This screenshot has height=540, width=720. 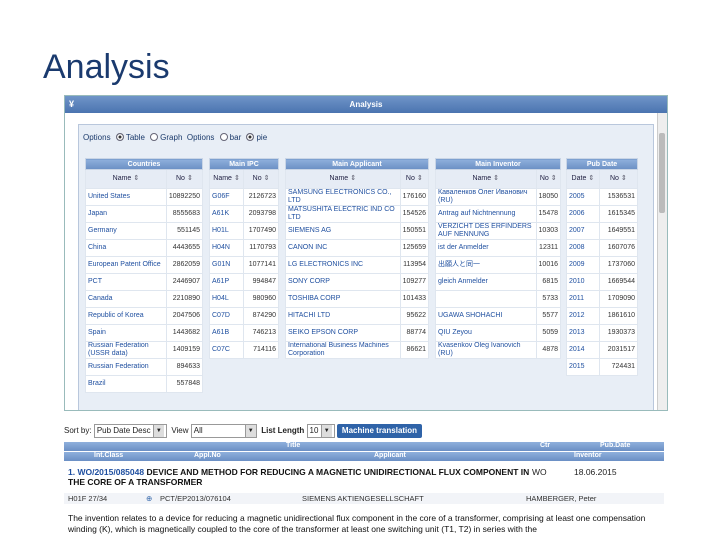 I want to click on table-row: G01N 1077141, so click(x=243, y=265).